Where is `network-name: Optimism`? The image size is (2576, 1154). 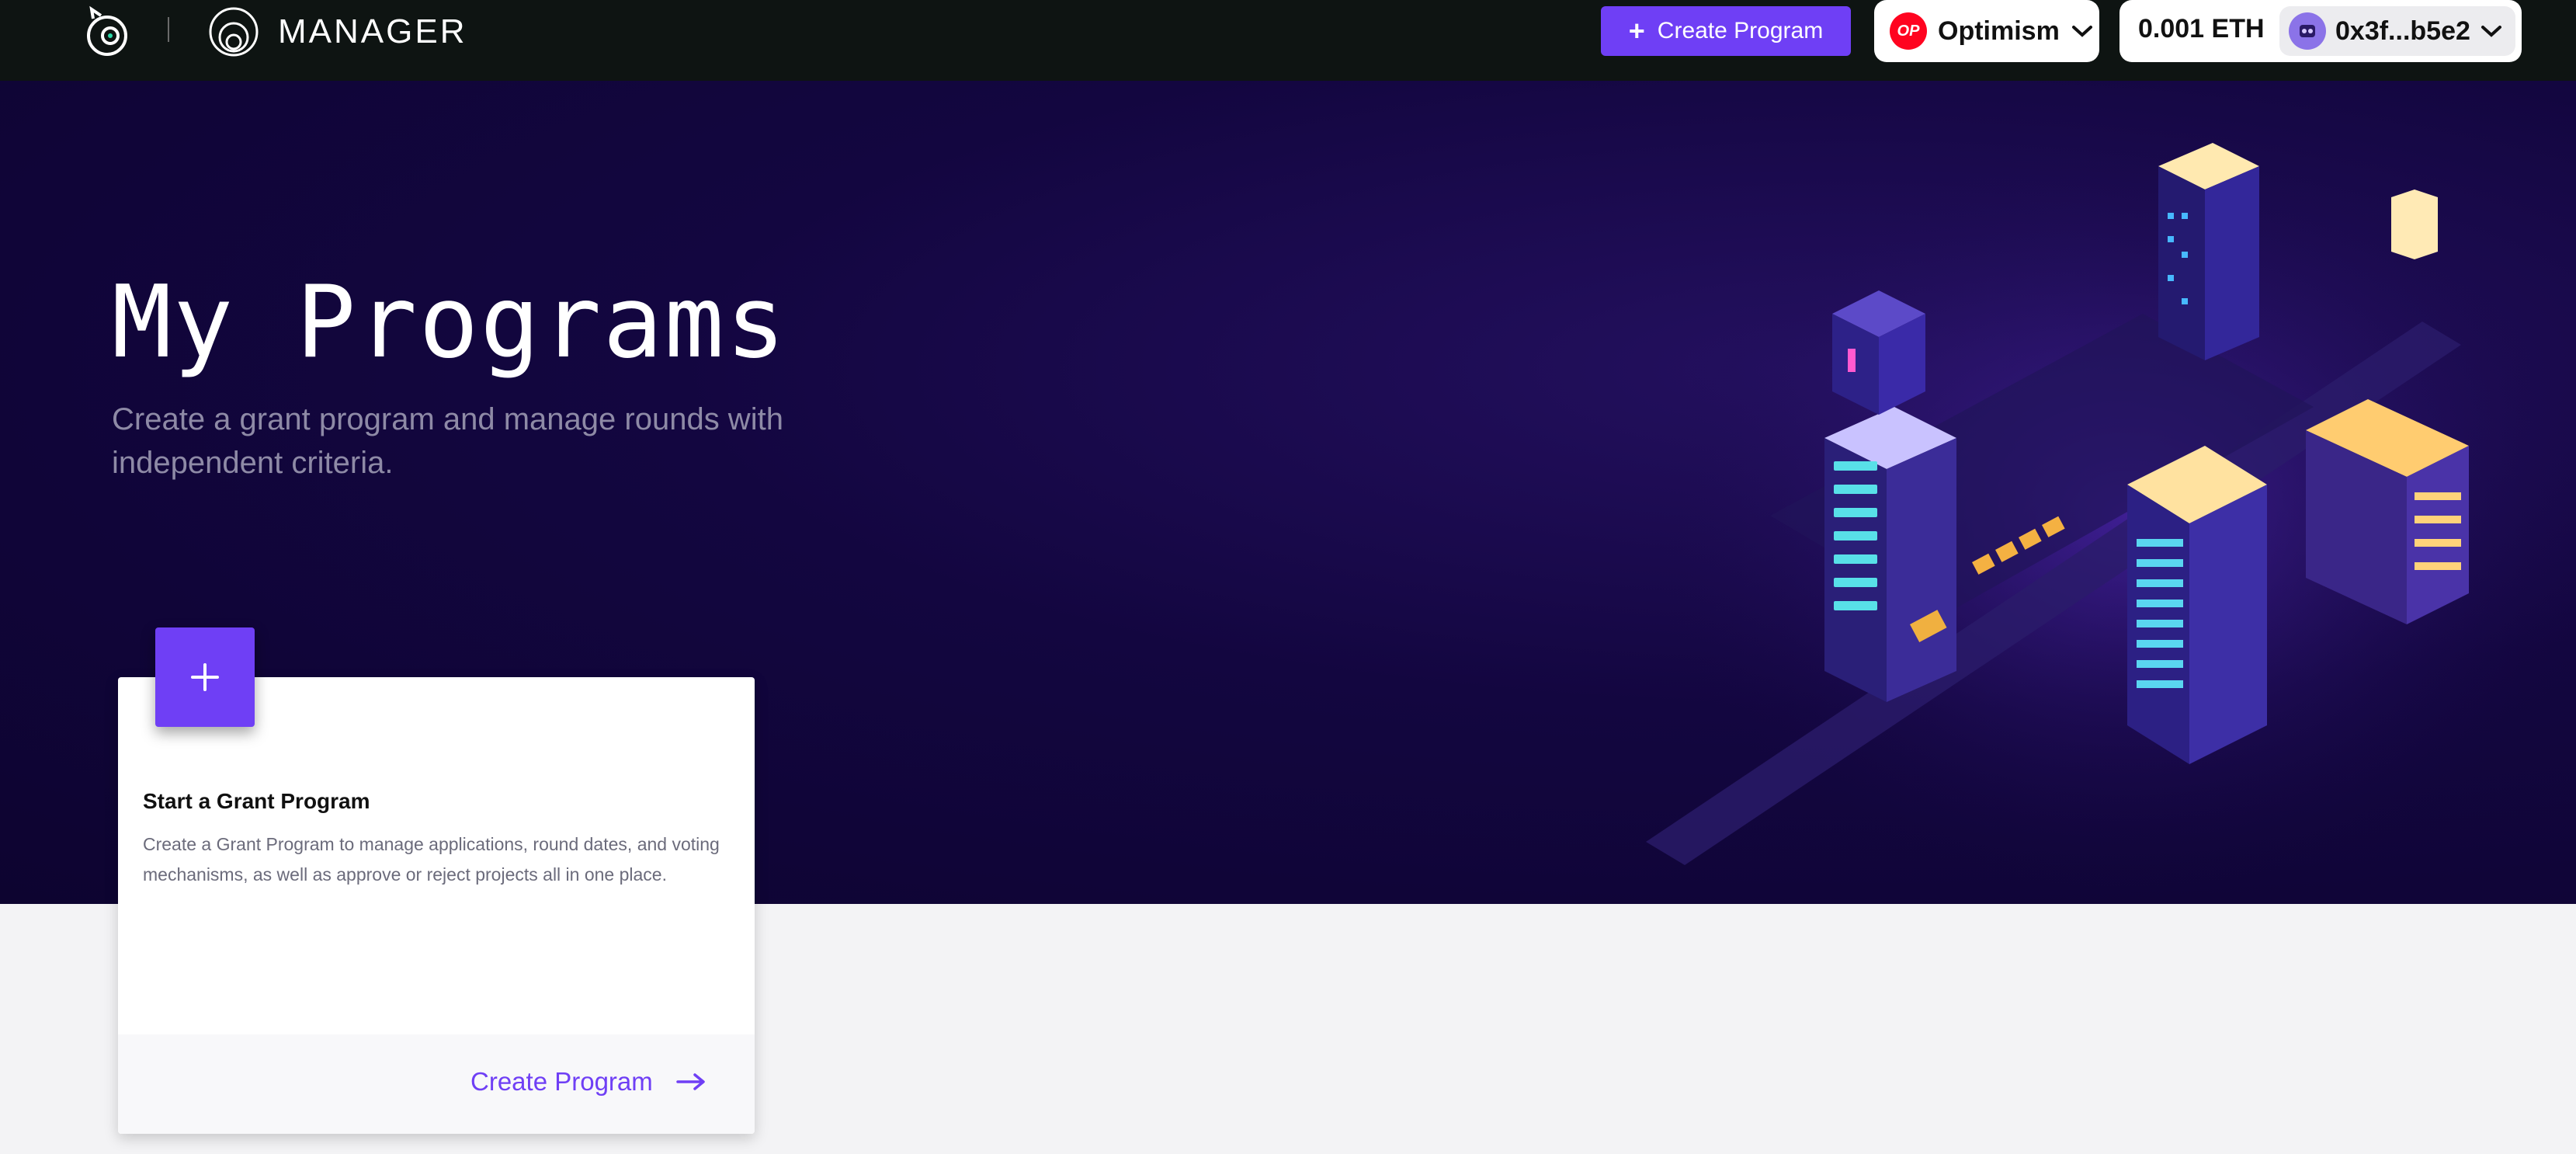 network-name: Optimism is located at coordinates (1999, 31).